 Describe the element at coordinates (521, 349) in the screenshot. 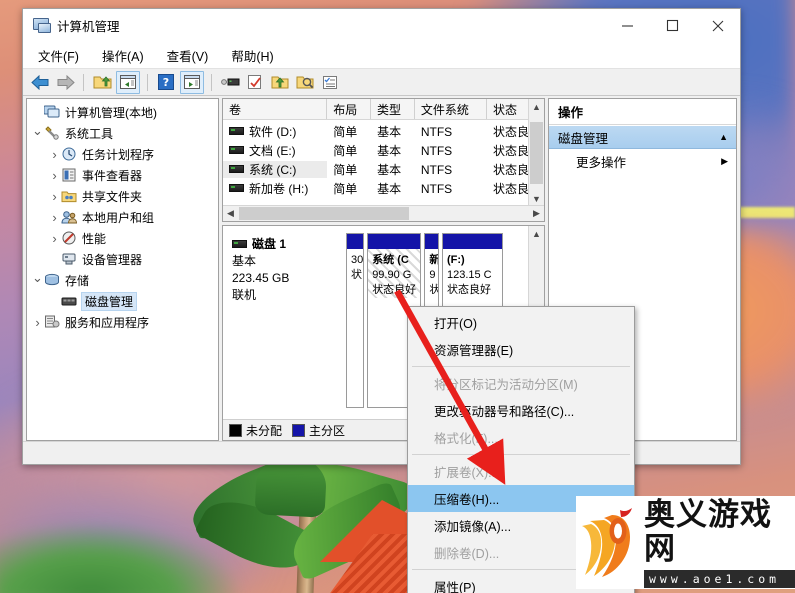

I see `context-menu-item: 资源管理器(E)` at that location.